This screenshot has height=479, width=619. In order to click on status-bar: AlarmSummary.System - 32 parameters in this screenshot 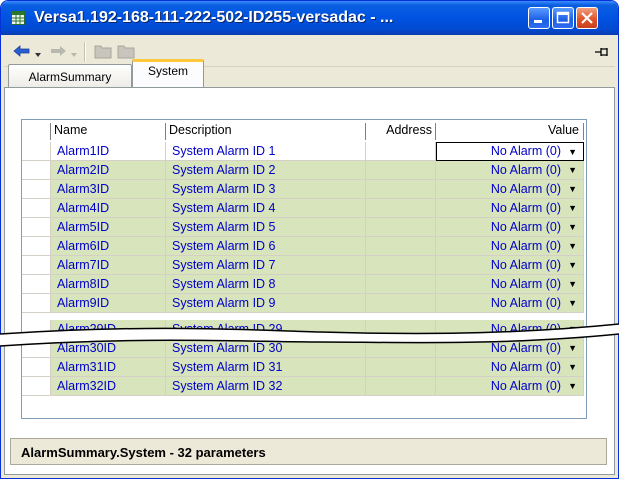, I will do `click(308, 451)`.